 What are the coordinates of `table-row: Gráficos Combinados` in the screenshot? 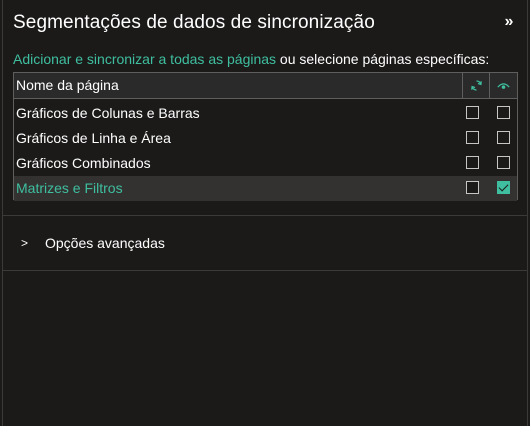 It's located at (265, 163).